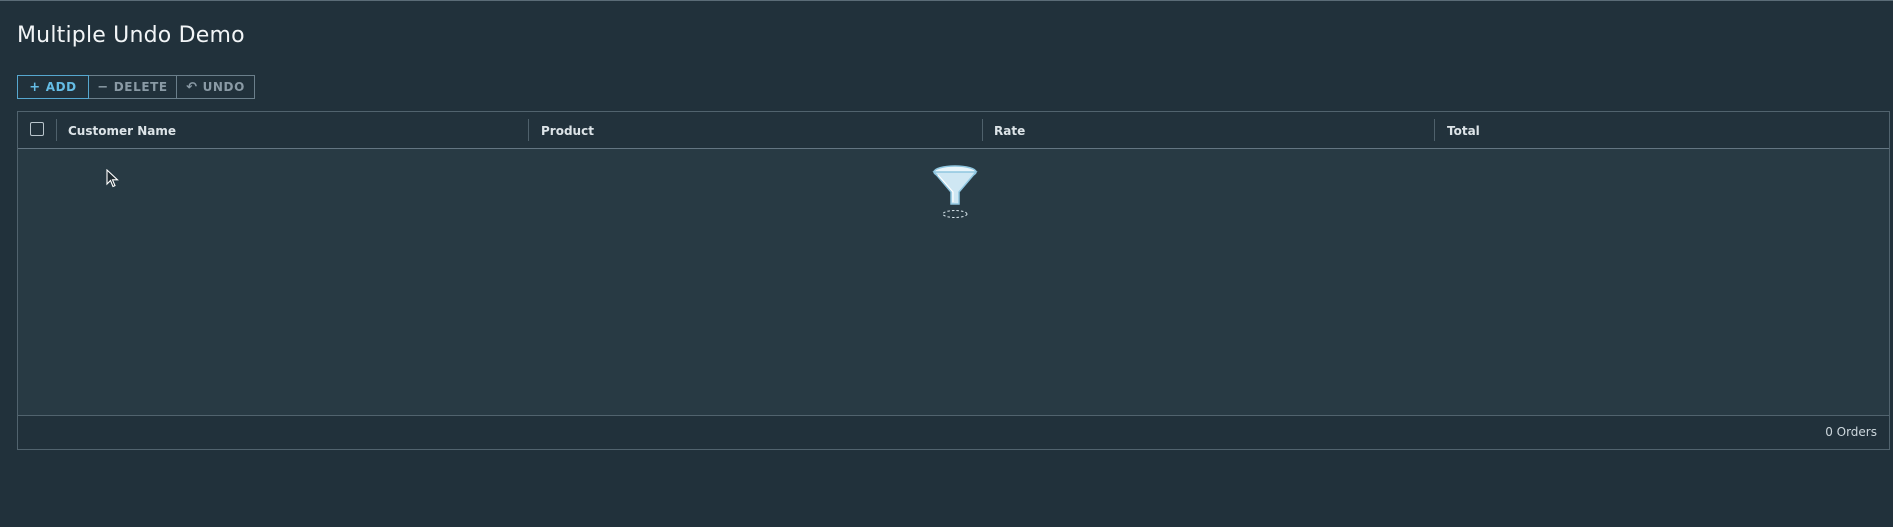 The height and width of the screenshot is (527, 1893). Describe the element at coordinates (223, 87) in the screenshot. I see `undo-button-label: UNDO` at that location.